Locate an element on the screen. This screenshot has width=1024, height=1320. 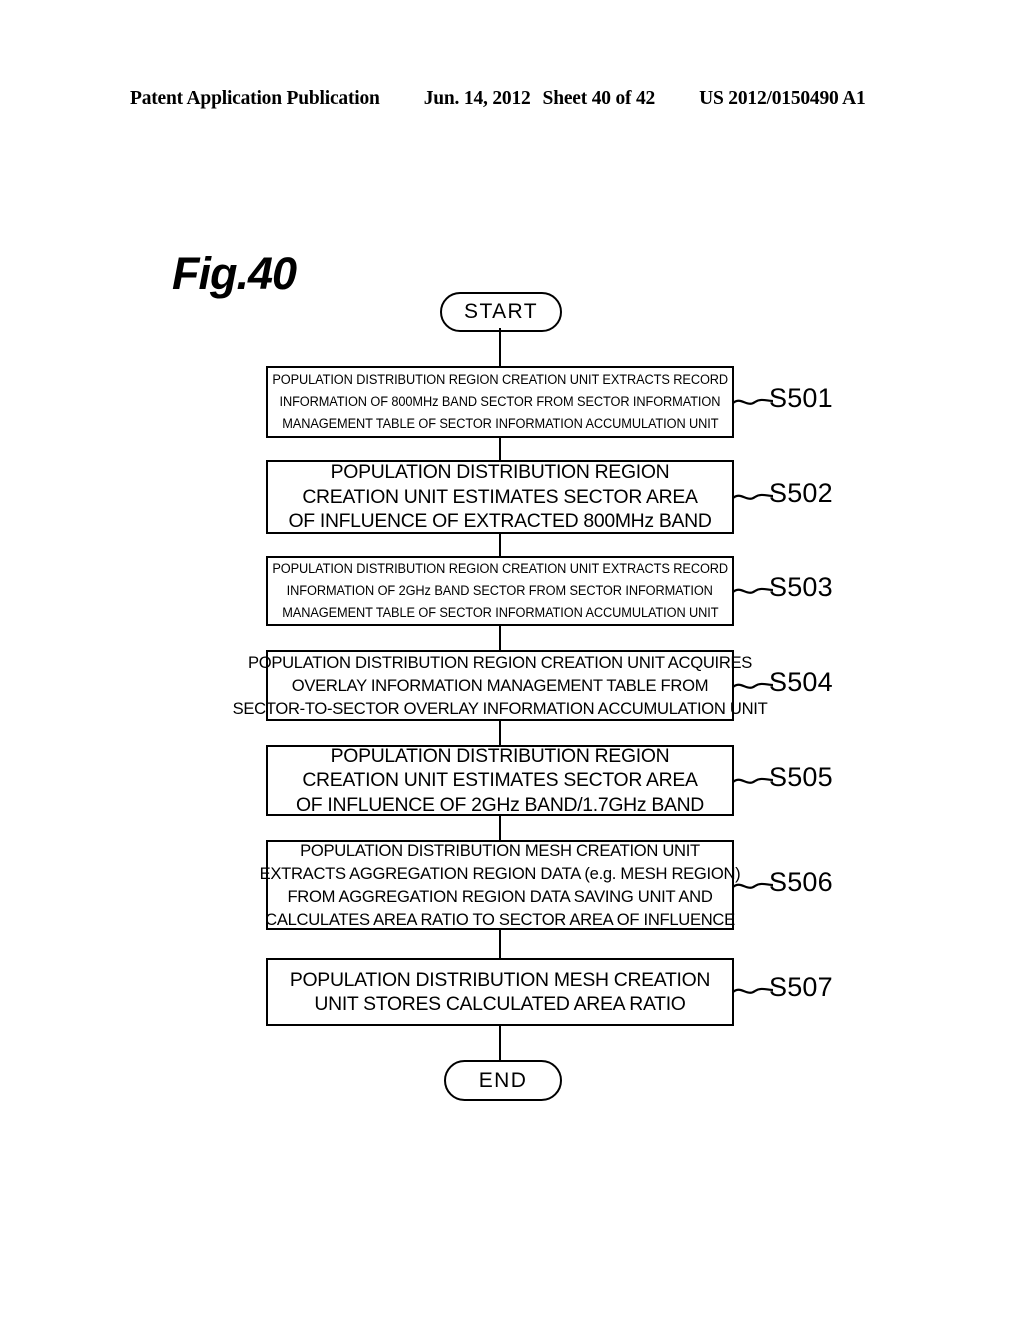
step-s505-leader-line is located at coordinates (753, 781).